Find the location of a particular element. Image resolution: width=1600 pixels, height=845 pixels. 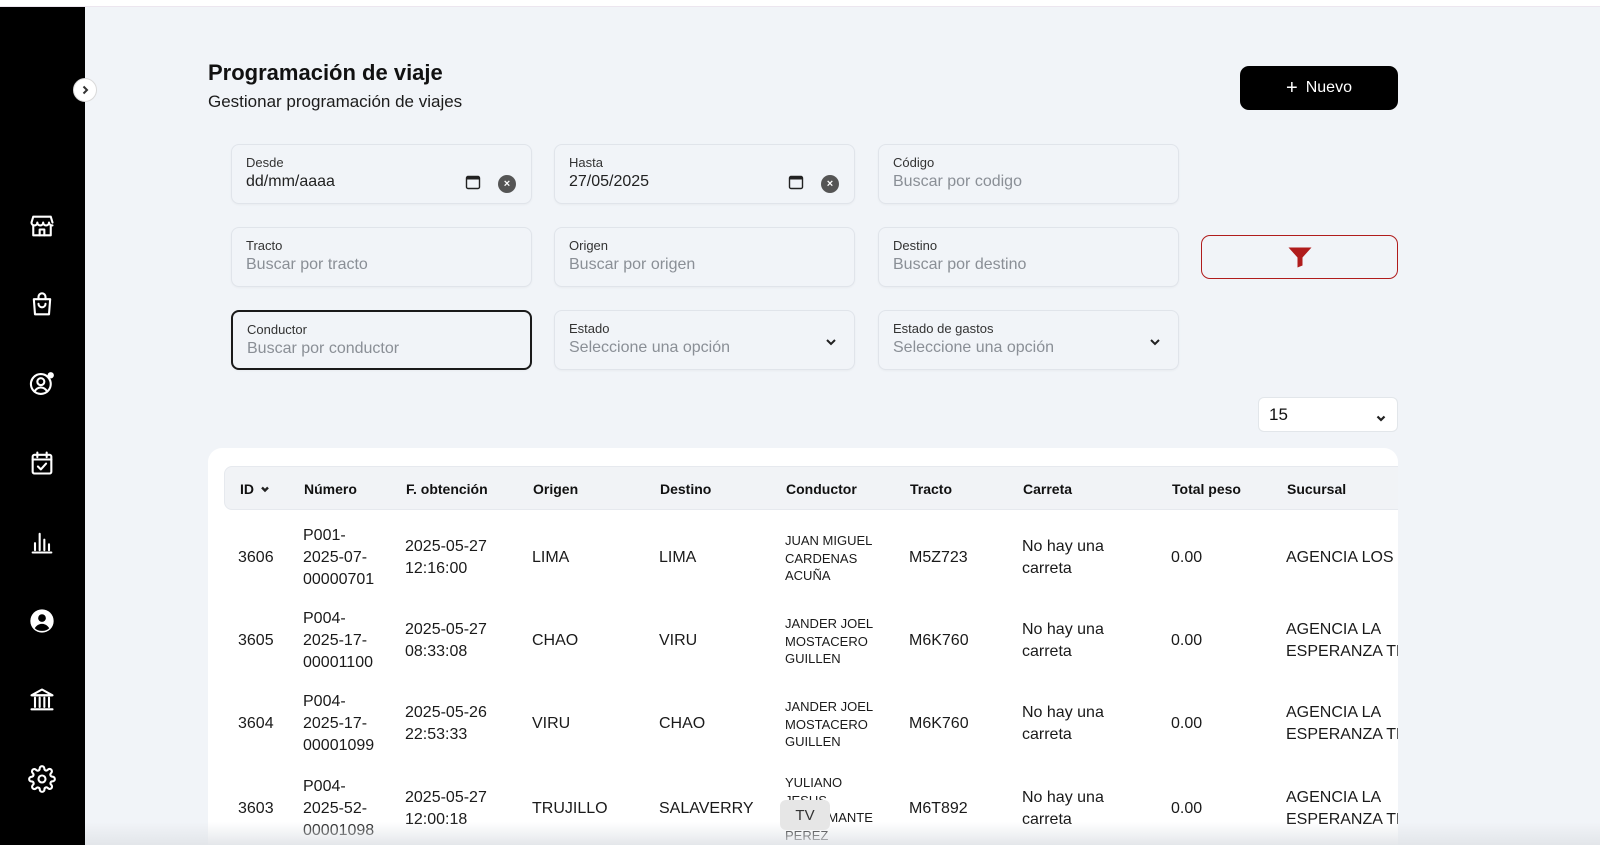

estado-gastos-value: Seleccione una opción is located at coordinates (1028, 348).